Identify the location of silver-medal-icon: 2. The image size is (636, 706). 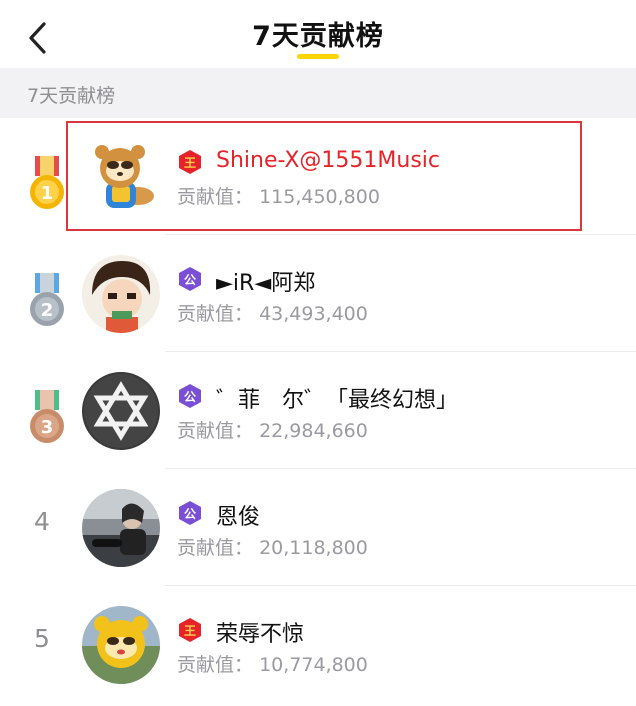
(47, 301).